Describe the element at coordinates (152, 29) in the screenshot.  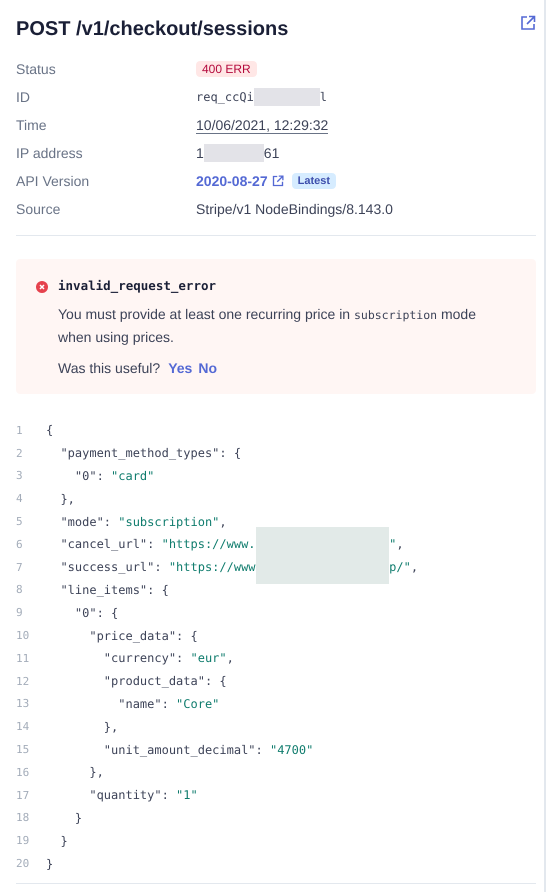
I see `page-title: POST /v1/checkout/sessions` at that location.